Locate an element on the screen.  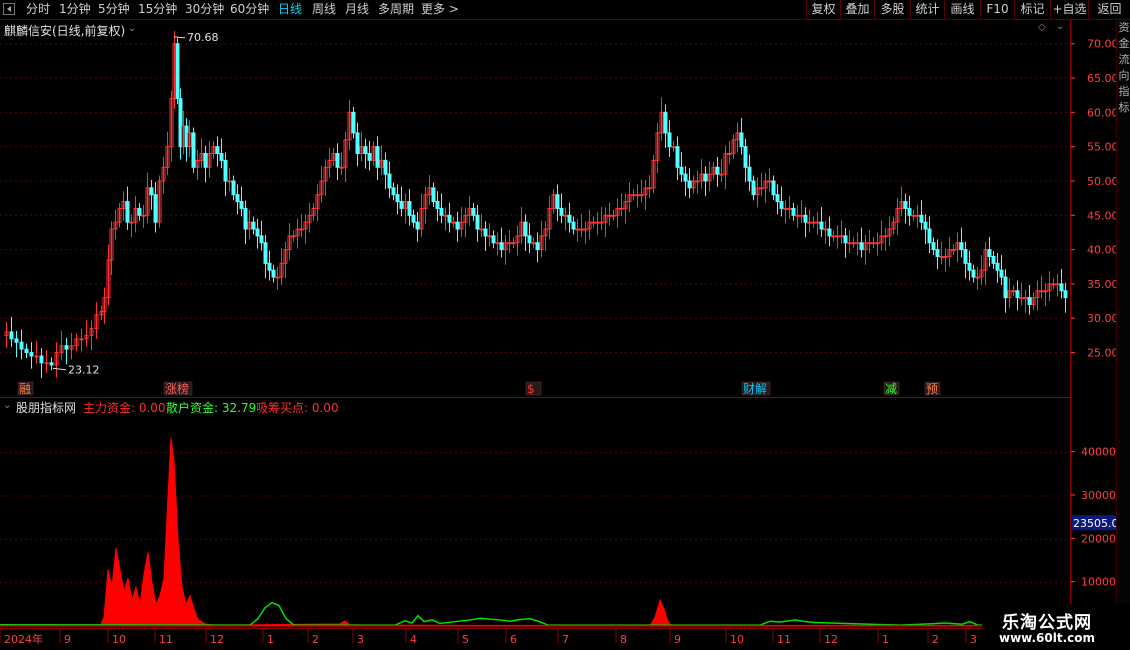
toolbar-button-6: 标记 is located at coordinates (1032, 9).